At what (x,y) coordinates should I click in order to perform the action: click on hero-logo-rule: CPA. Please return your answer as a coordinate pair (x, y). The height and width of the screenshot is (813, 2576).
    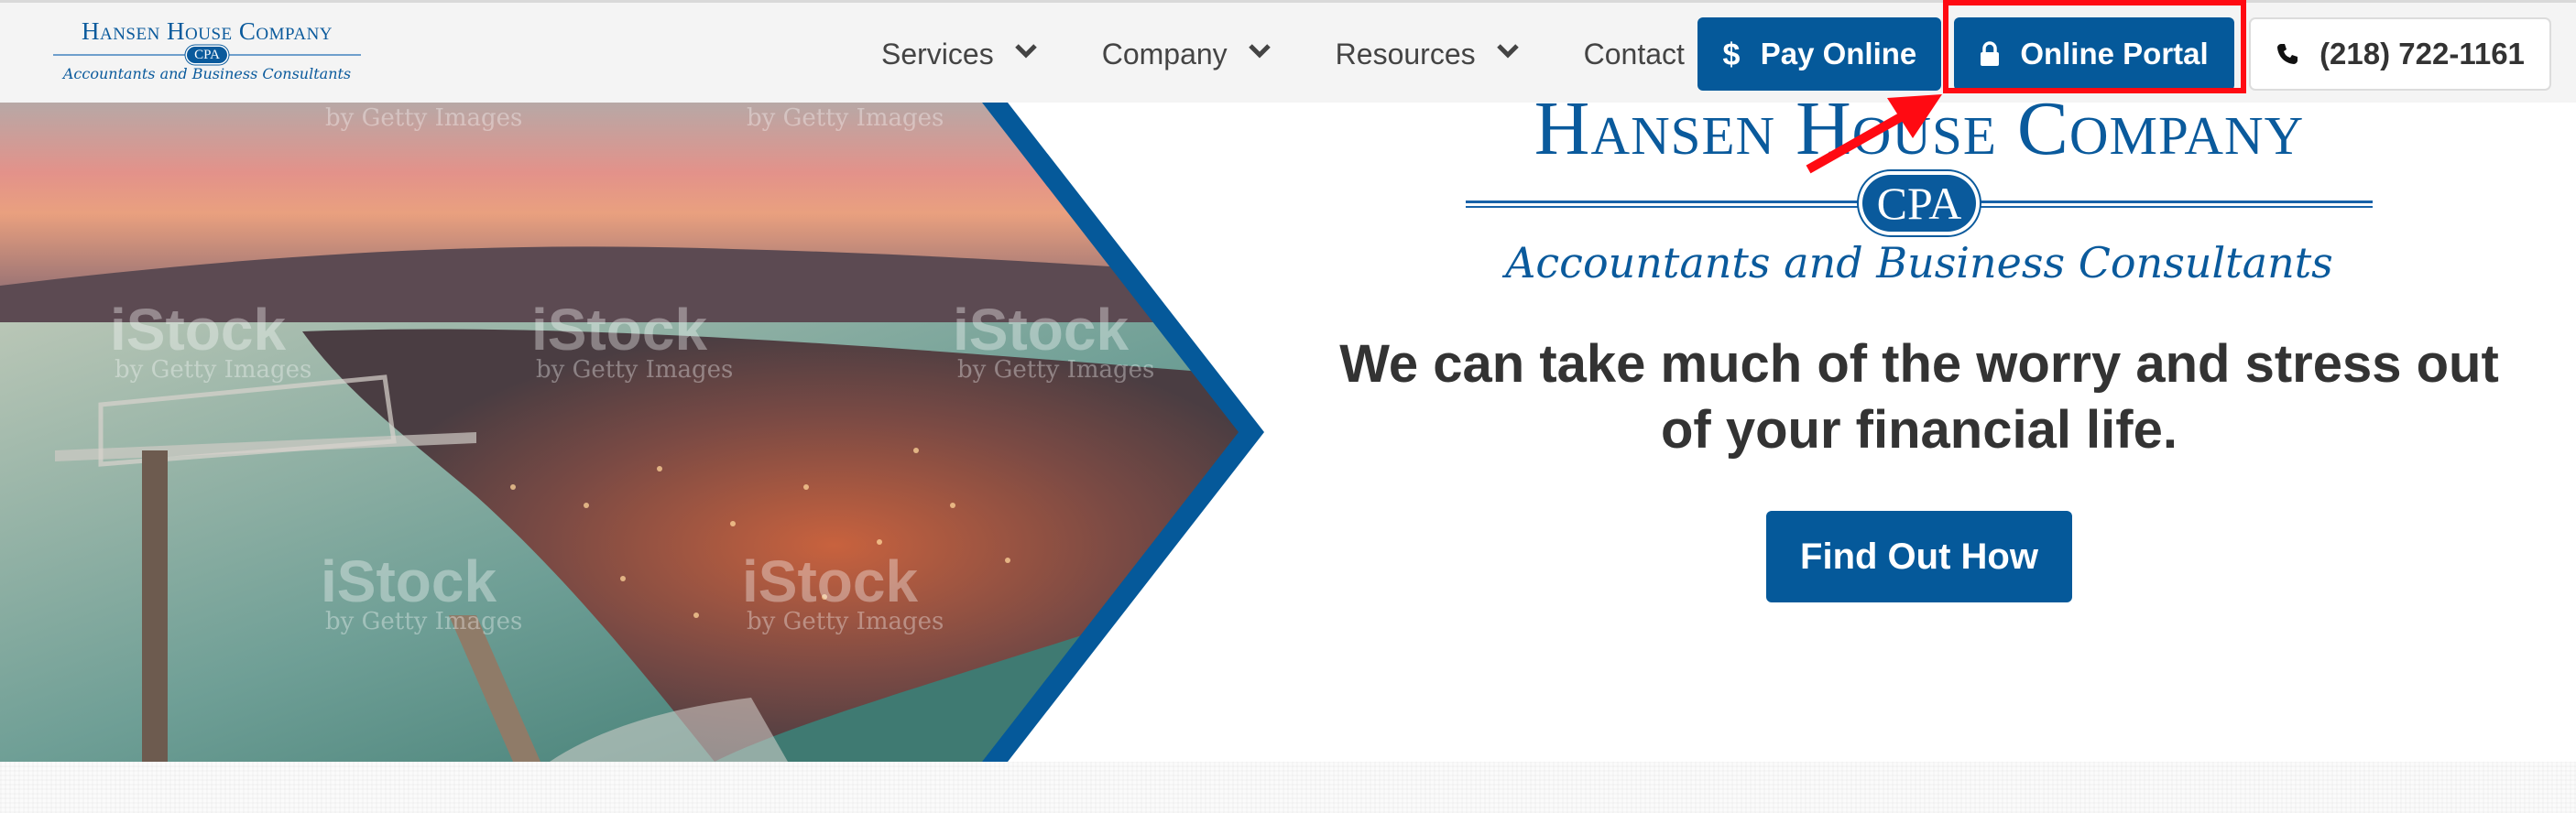
    Looking at the image, I should click on (1920, 204).